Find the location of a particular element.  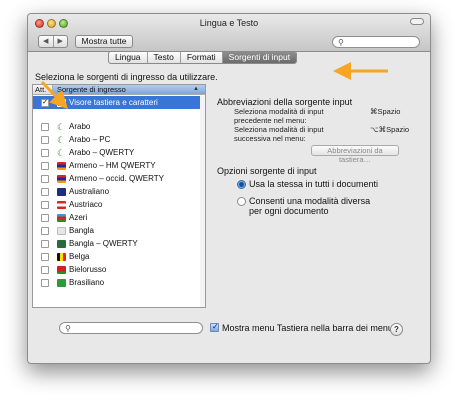

tab-bar: Lingua Testo Formati Sorgenti di input is located at coordinates (203, 57).